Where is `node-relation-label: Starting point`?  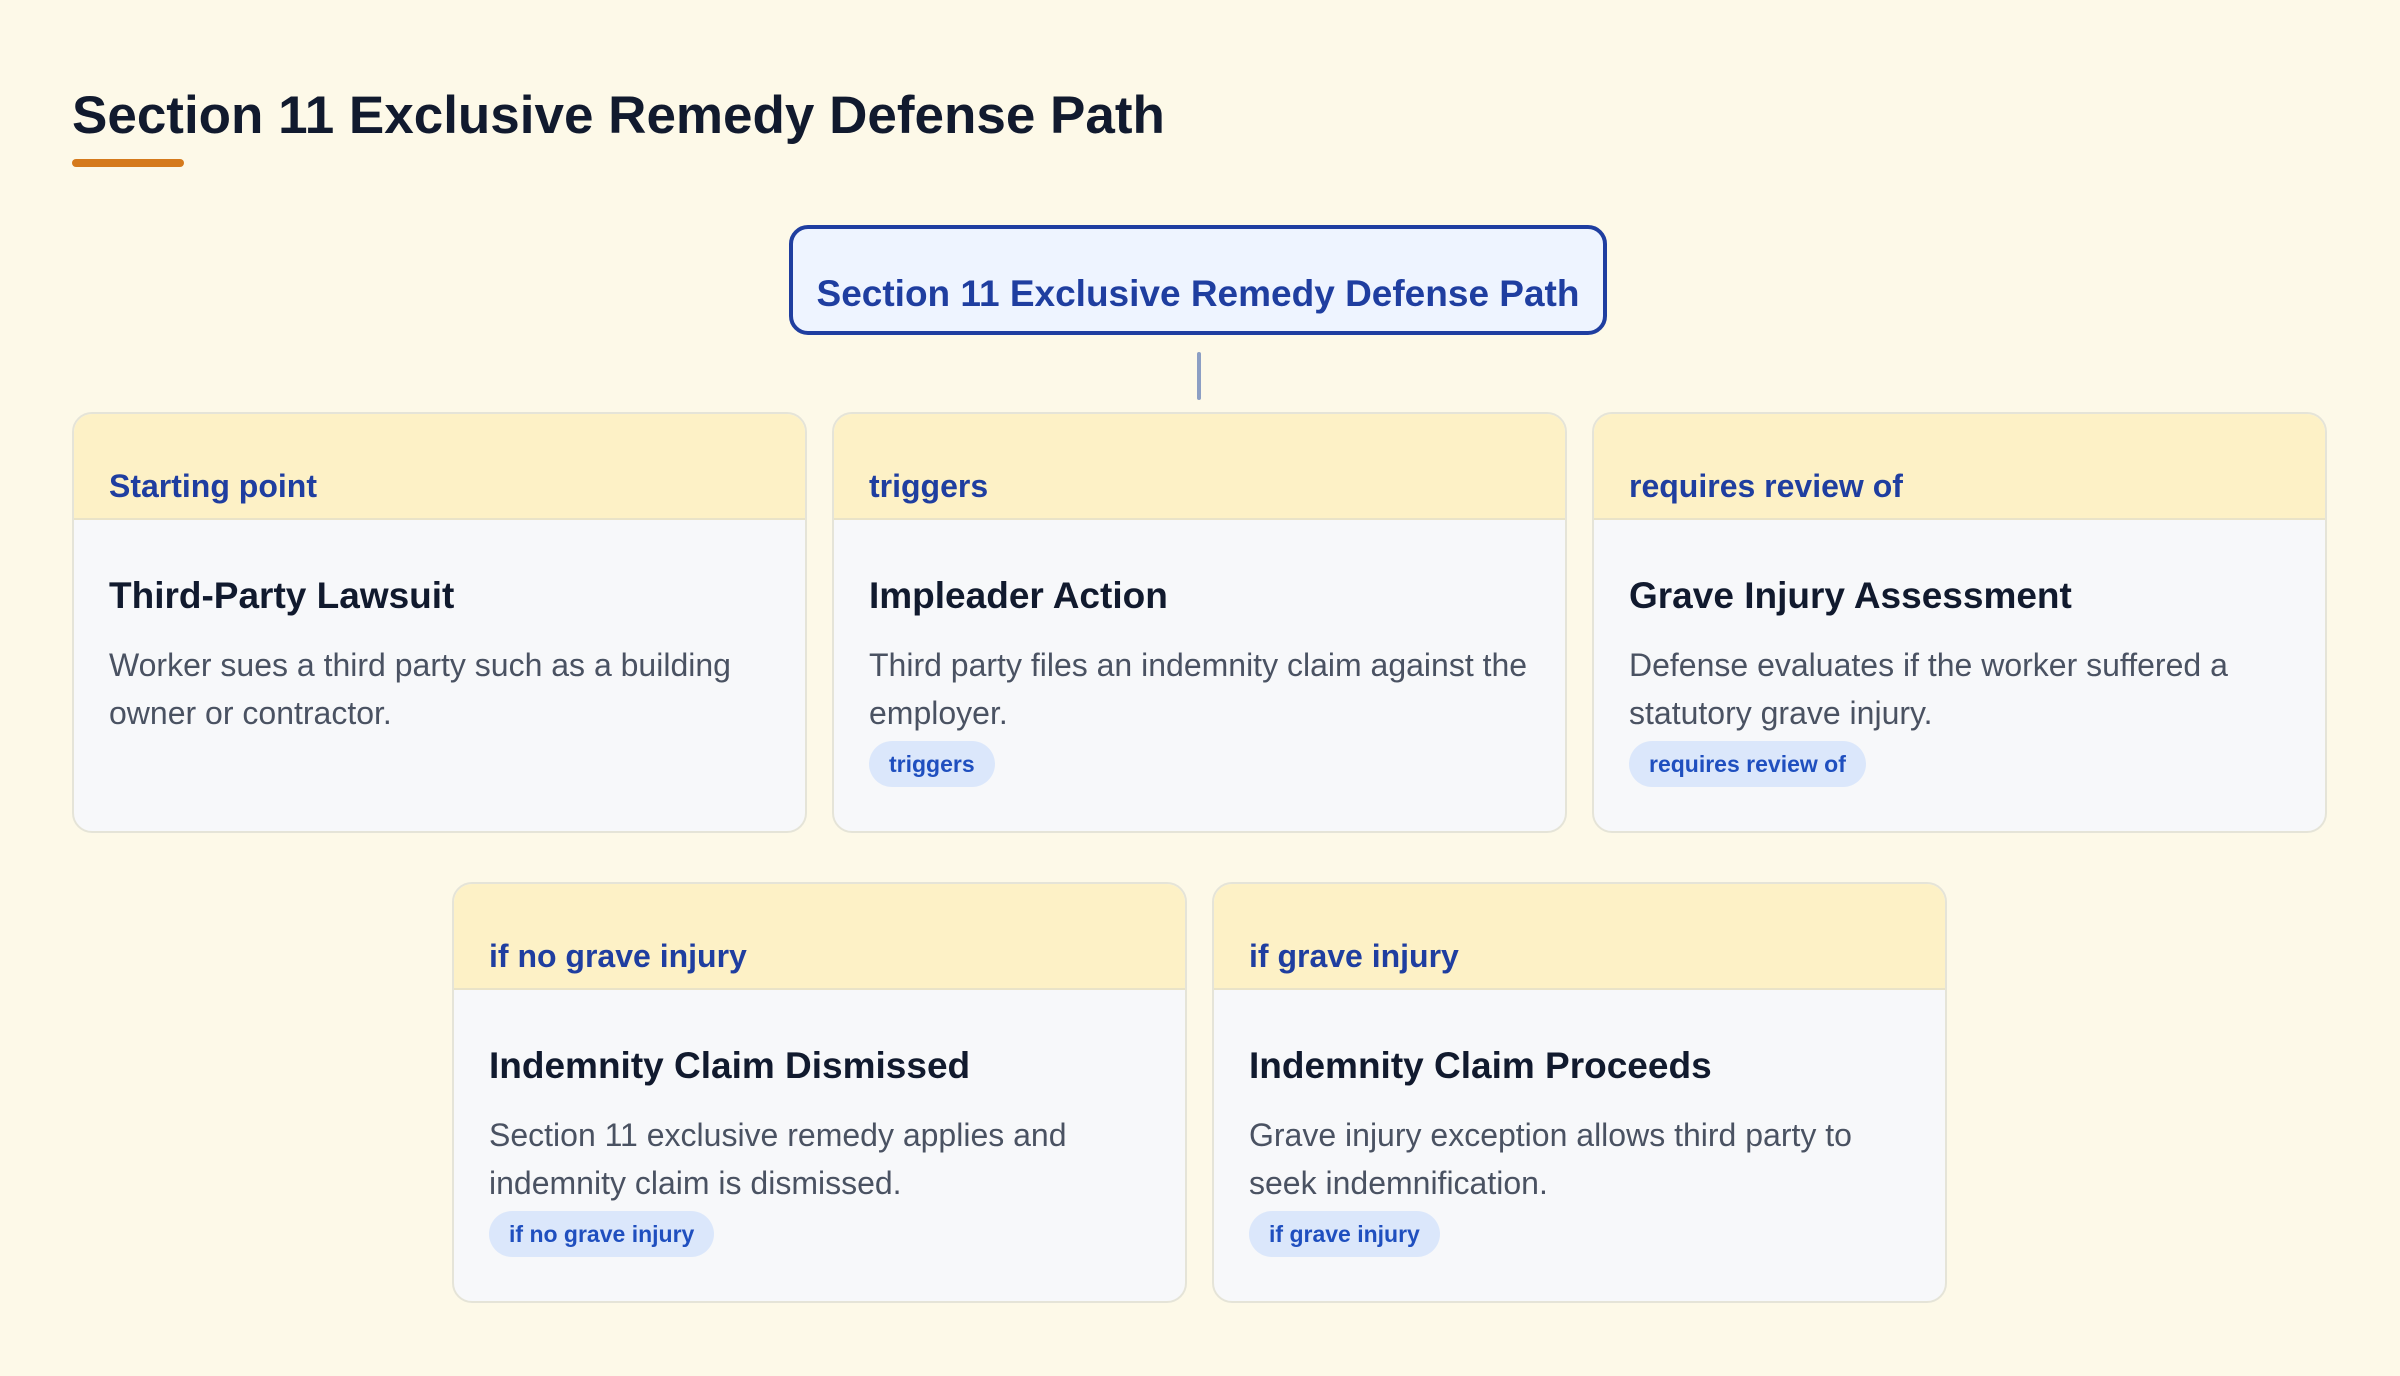
node-relation-label: Starting point is located at coordinates (213, 486).